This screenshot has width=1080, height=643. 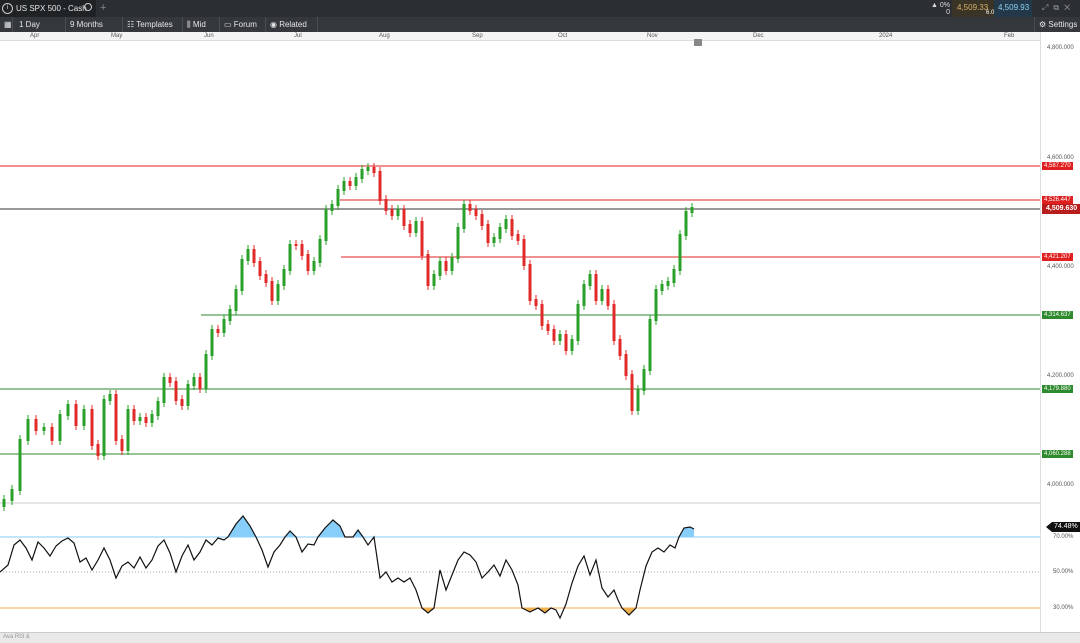 I want to click on date-marker-icon, so click(x=698, y=42).